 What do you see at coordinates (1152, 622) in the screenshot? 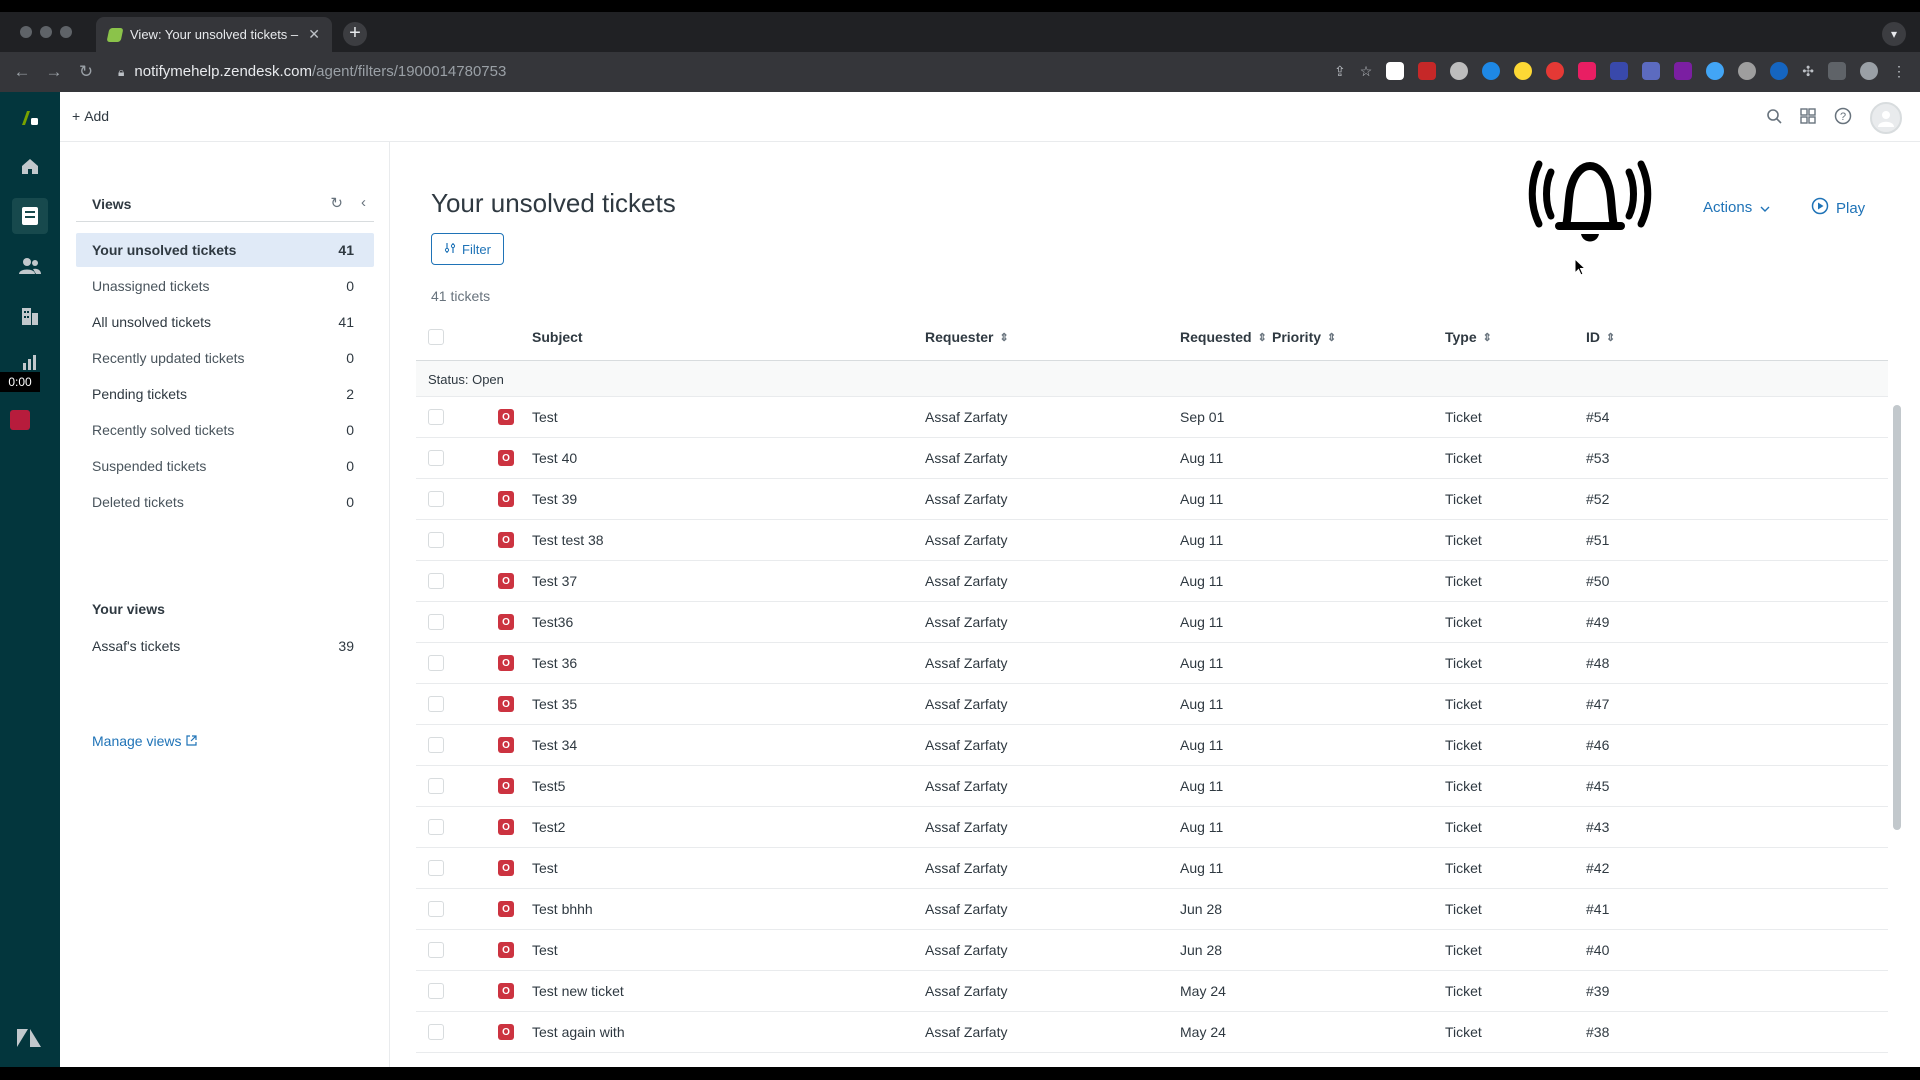
I see `table-row: O Test36 Assaf Zarfaty Aug 11 Ticket #49` at bounding box center [1152, 622].